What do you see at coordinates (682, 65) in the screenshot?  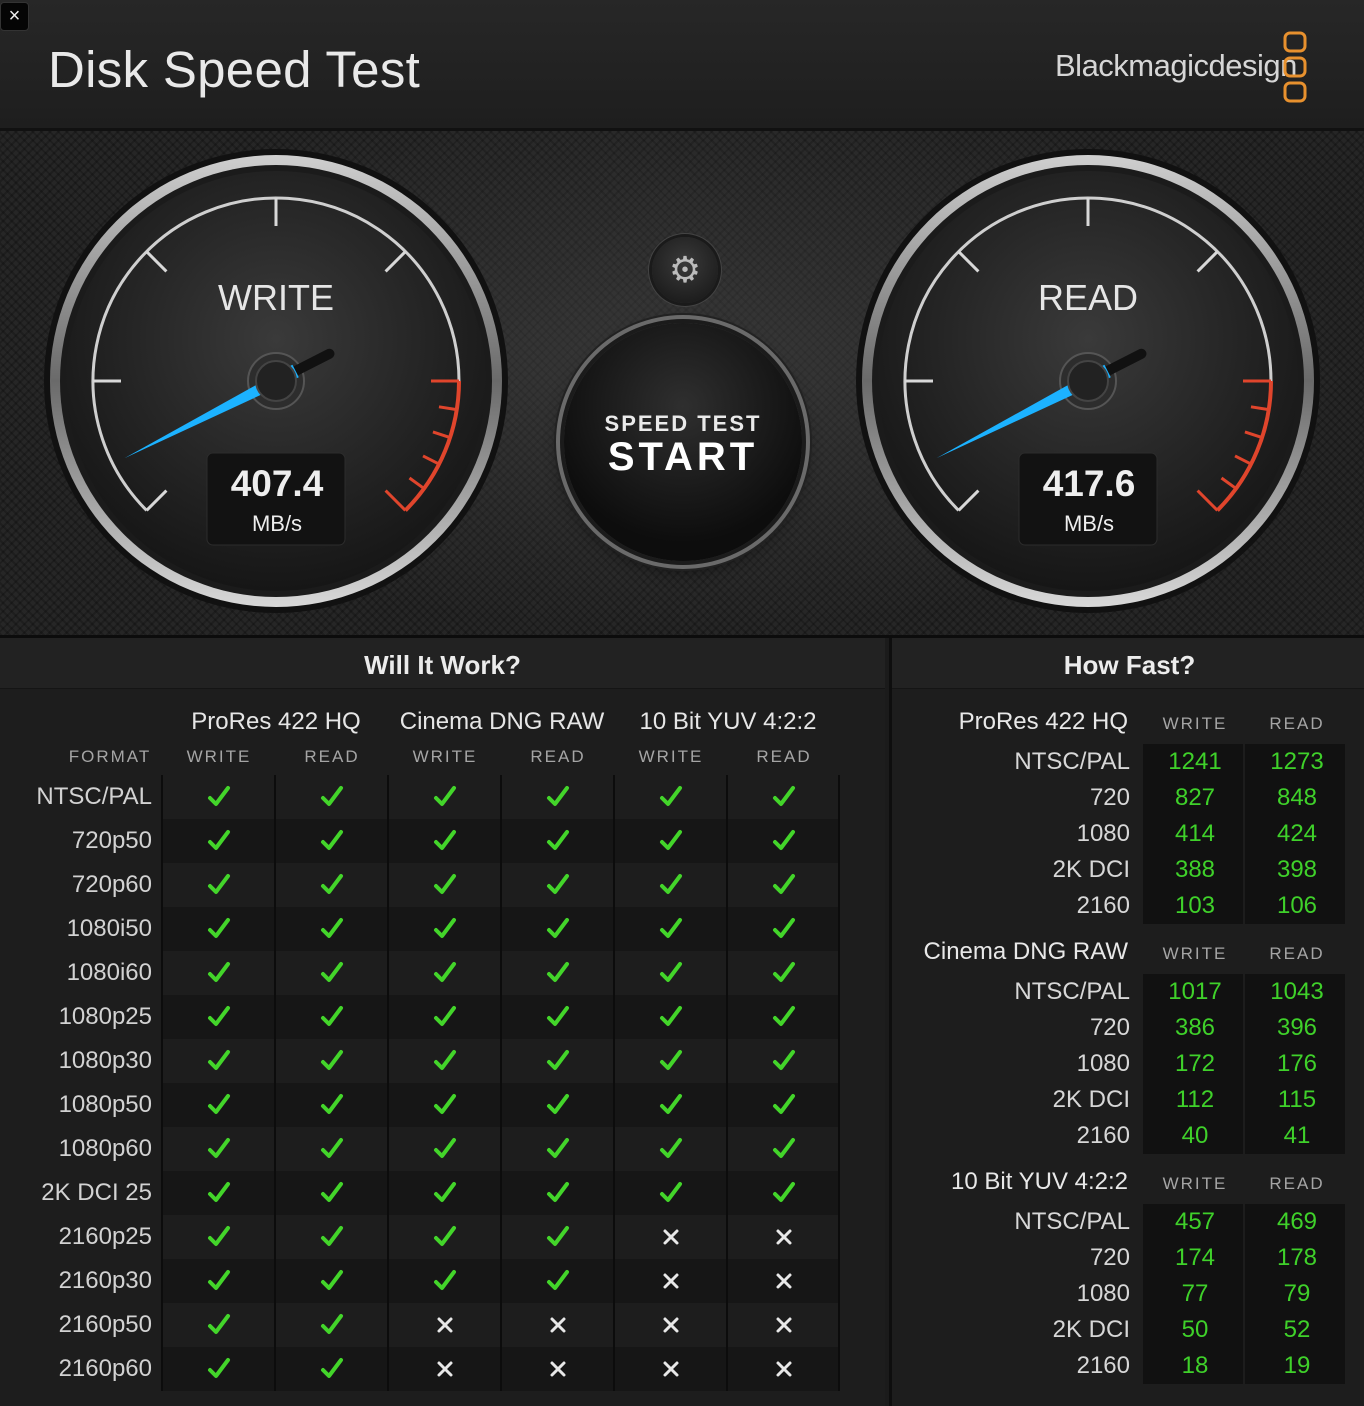 I see `title-bar: × Disk Speed Test Blackmagicdesign` at bounding box center [682, 65].